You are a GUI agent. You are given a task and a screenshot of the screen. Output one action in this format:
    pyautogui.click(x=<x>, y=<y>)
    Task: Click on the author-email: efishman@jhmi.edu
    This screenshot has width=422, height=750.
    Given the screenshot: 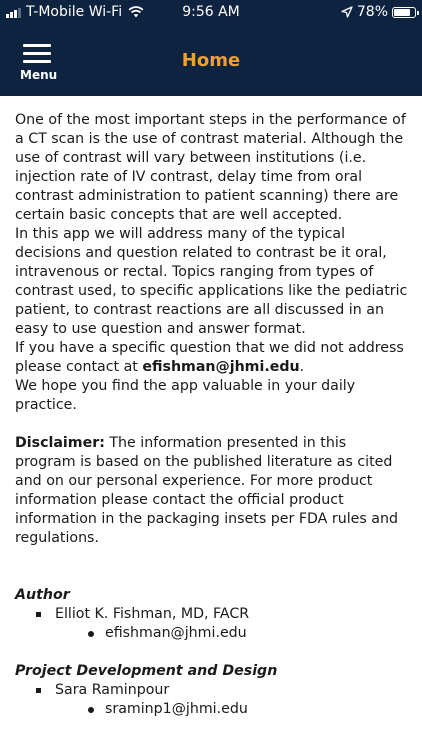 What is the action you would take?
    pyautogui.click(x=212, y=633)
    